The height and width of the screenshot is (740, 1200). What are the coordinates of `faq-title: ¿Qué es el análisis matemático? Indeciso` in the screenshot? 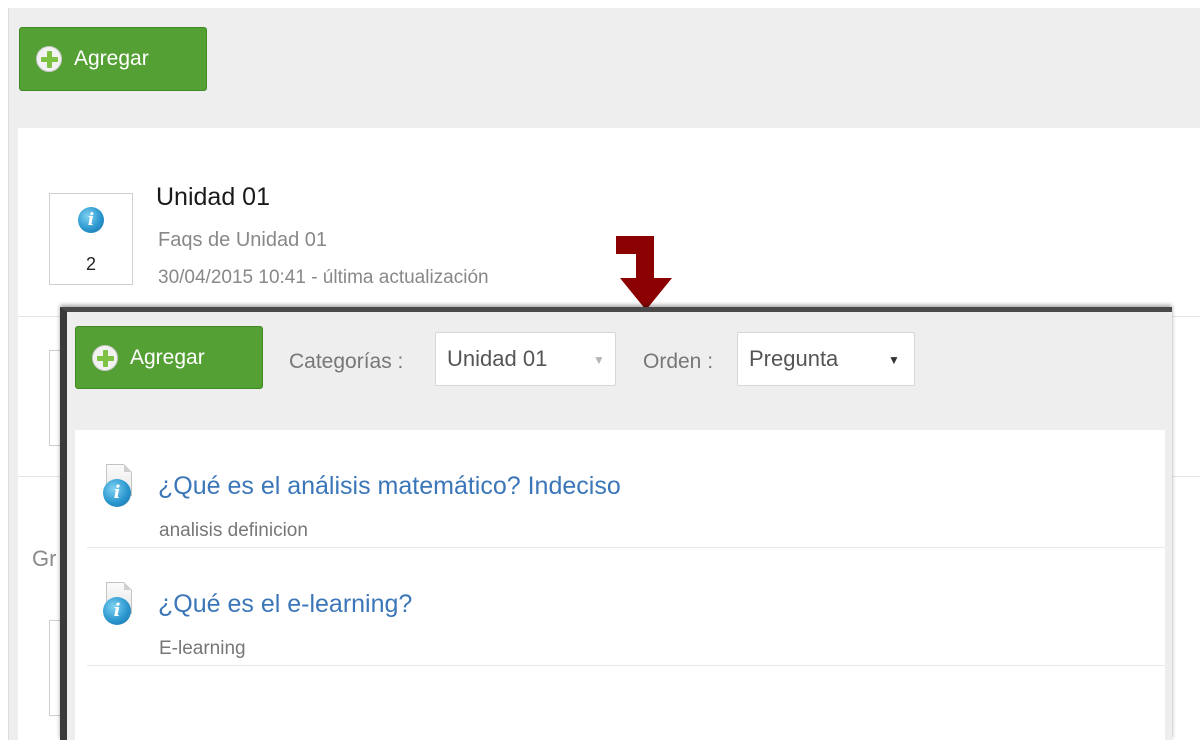 It's located at (389, 486).